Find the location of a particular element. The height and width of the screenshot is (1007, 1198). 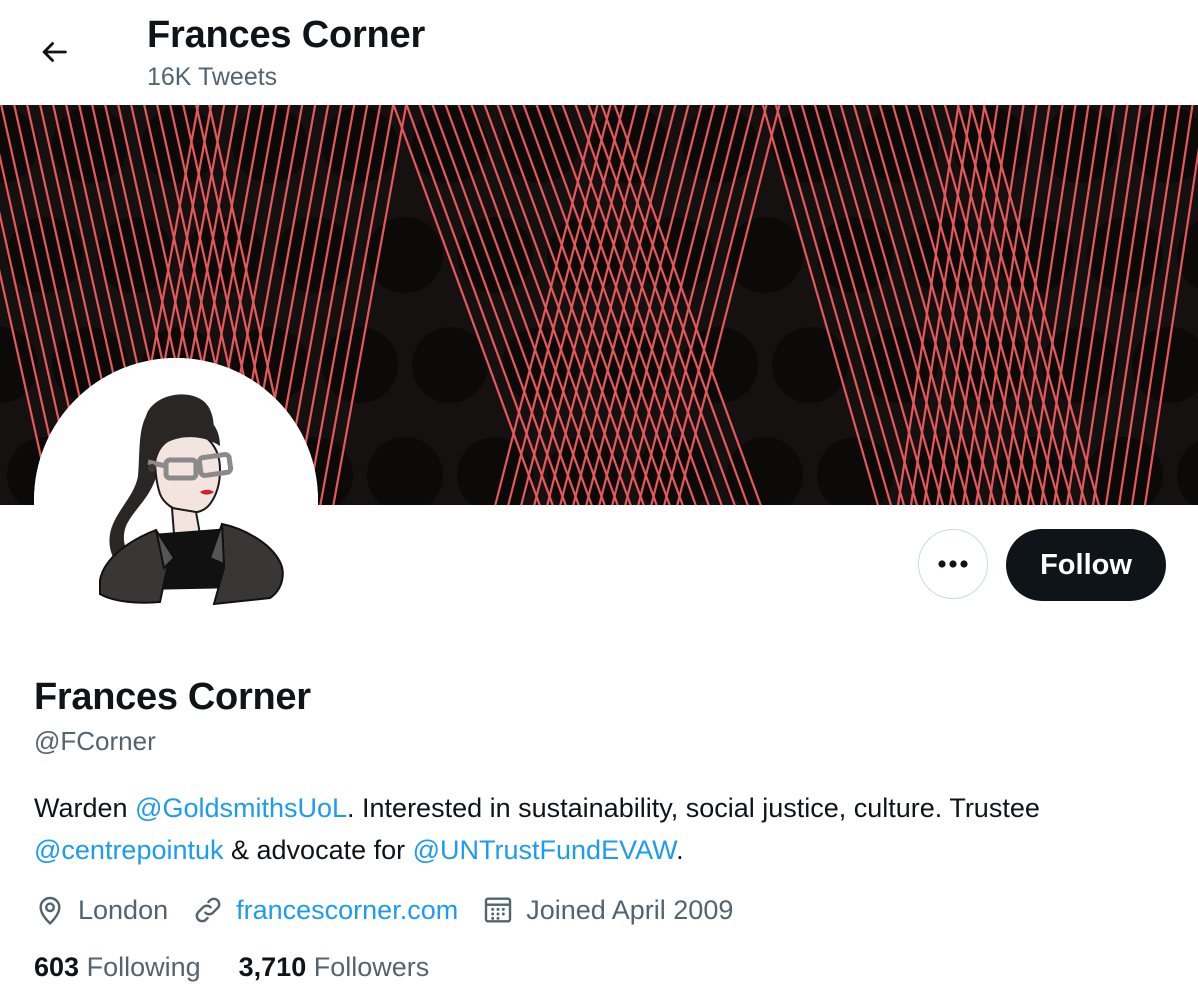

followers-label: Followers is located at coordinates (371, 967).